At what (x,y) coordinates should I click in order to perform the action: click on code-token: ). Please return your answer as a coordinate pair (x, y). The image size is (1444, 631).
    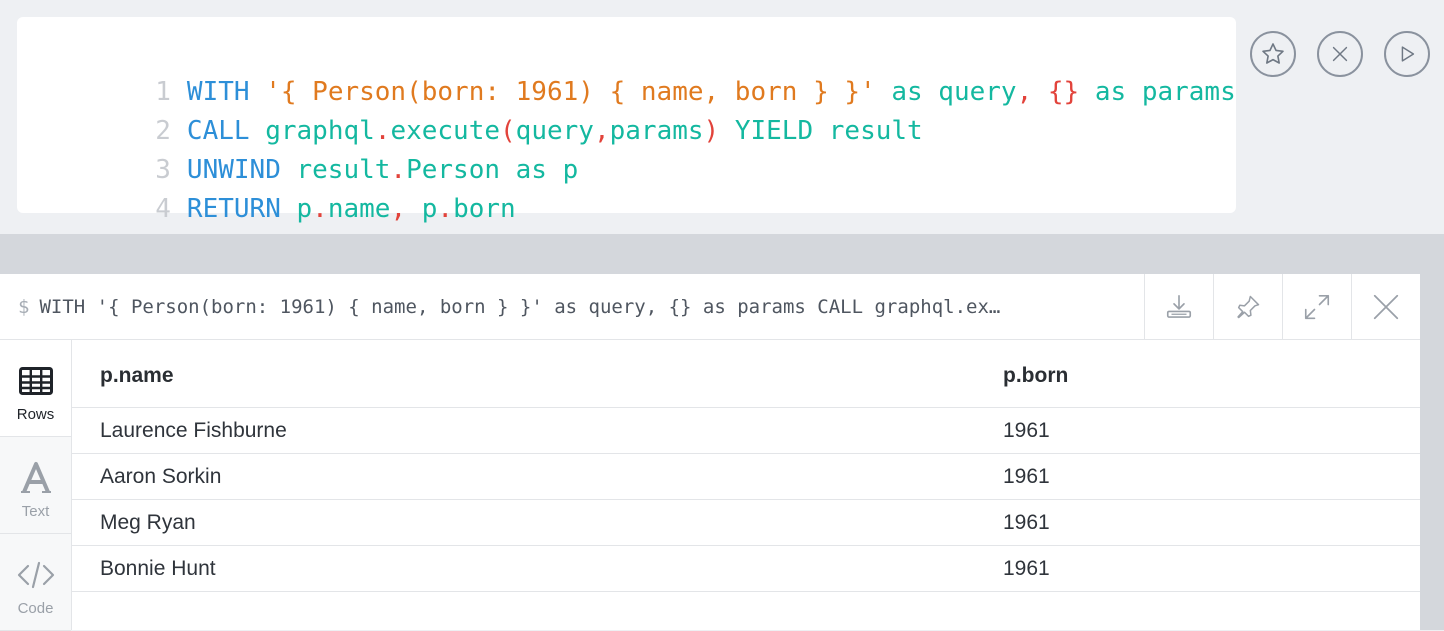
    Looking at the image, I should click on (711, 131).